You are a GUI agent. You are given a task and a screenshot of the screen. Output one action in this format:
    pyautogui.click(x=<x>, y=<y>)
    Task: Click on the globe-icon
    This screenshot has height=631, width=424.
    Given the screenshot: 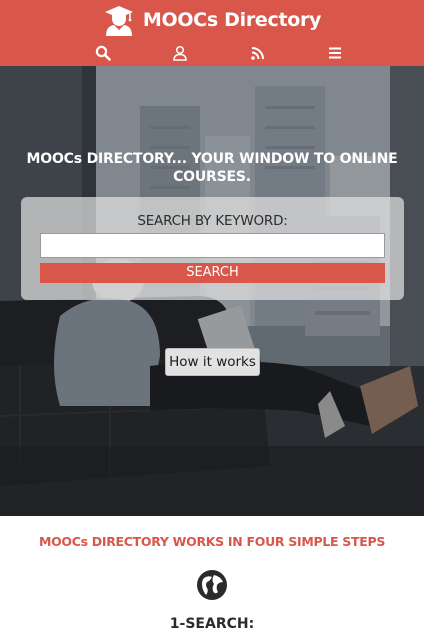 What is the action you would take?
    pyautogui.click(x=212, y=585)
    